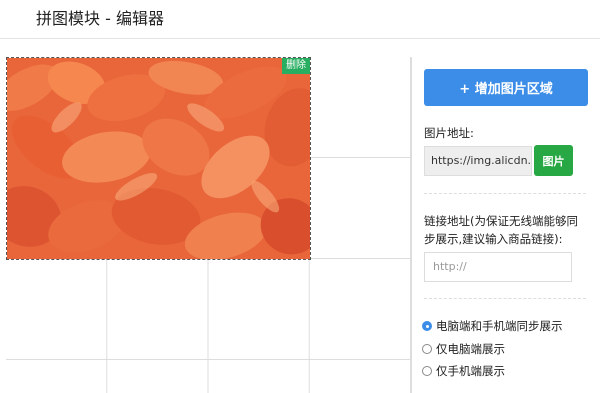 The image size is (600, 393). What do you see at coordinates (553, 160) in the screenshot?
I see `image-select-button: 图片` at bounding box center [553, 160].